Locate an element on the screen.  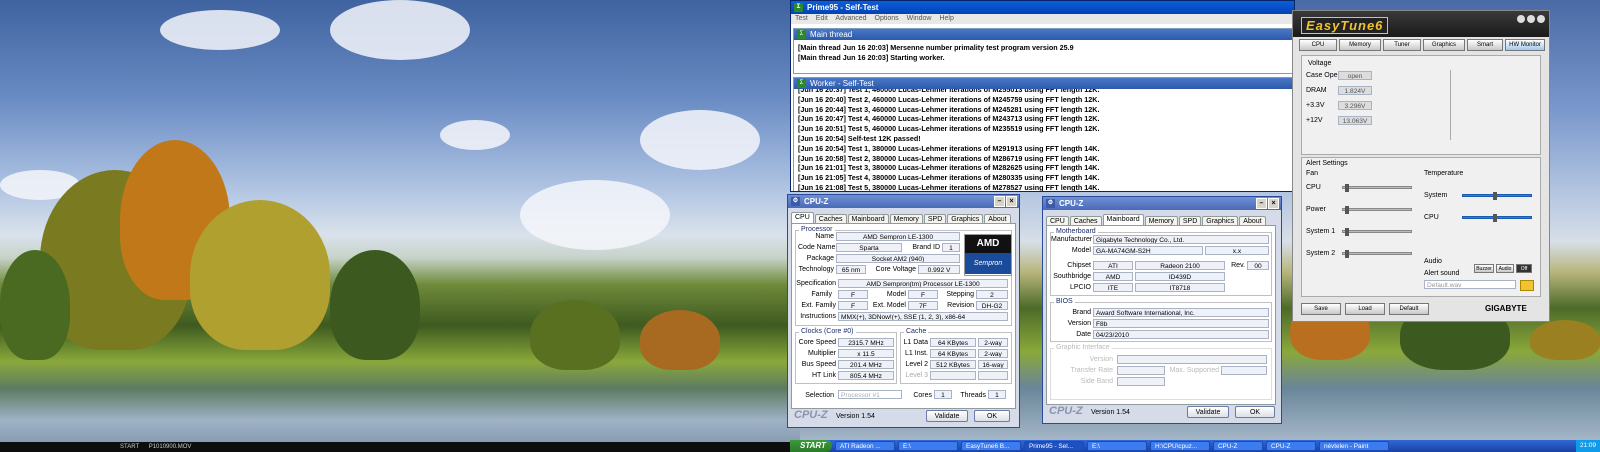
menu-test: Test is located at coordinates (801, 18).